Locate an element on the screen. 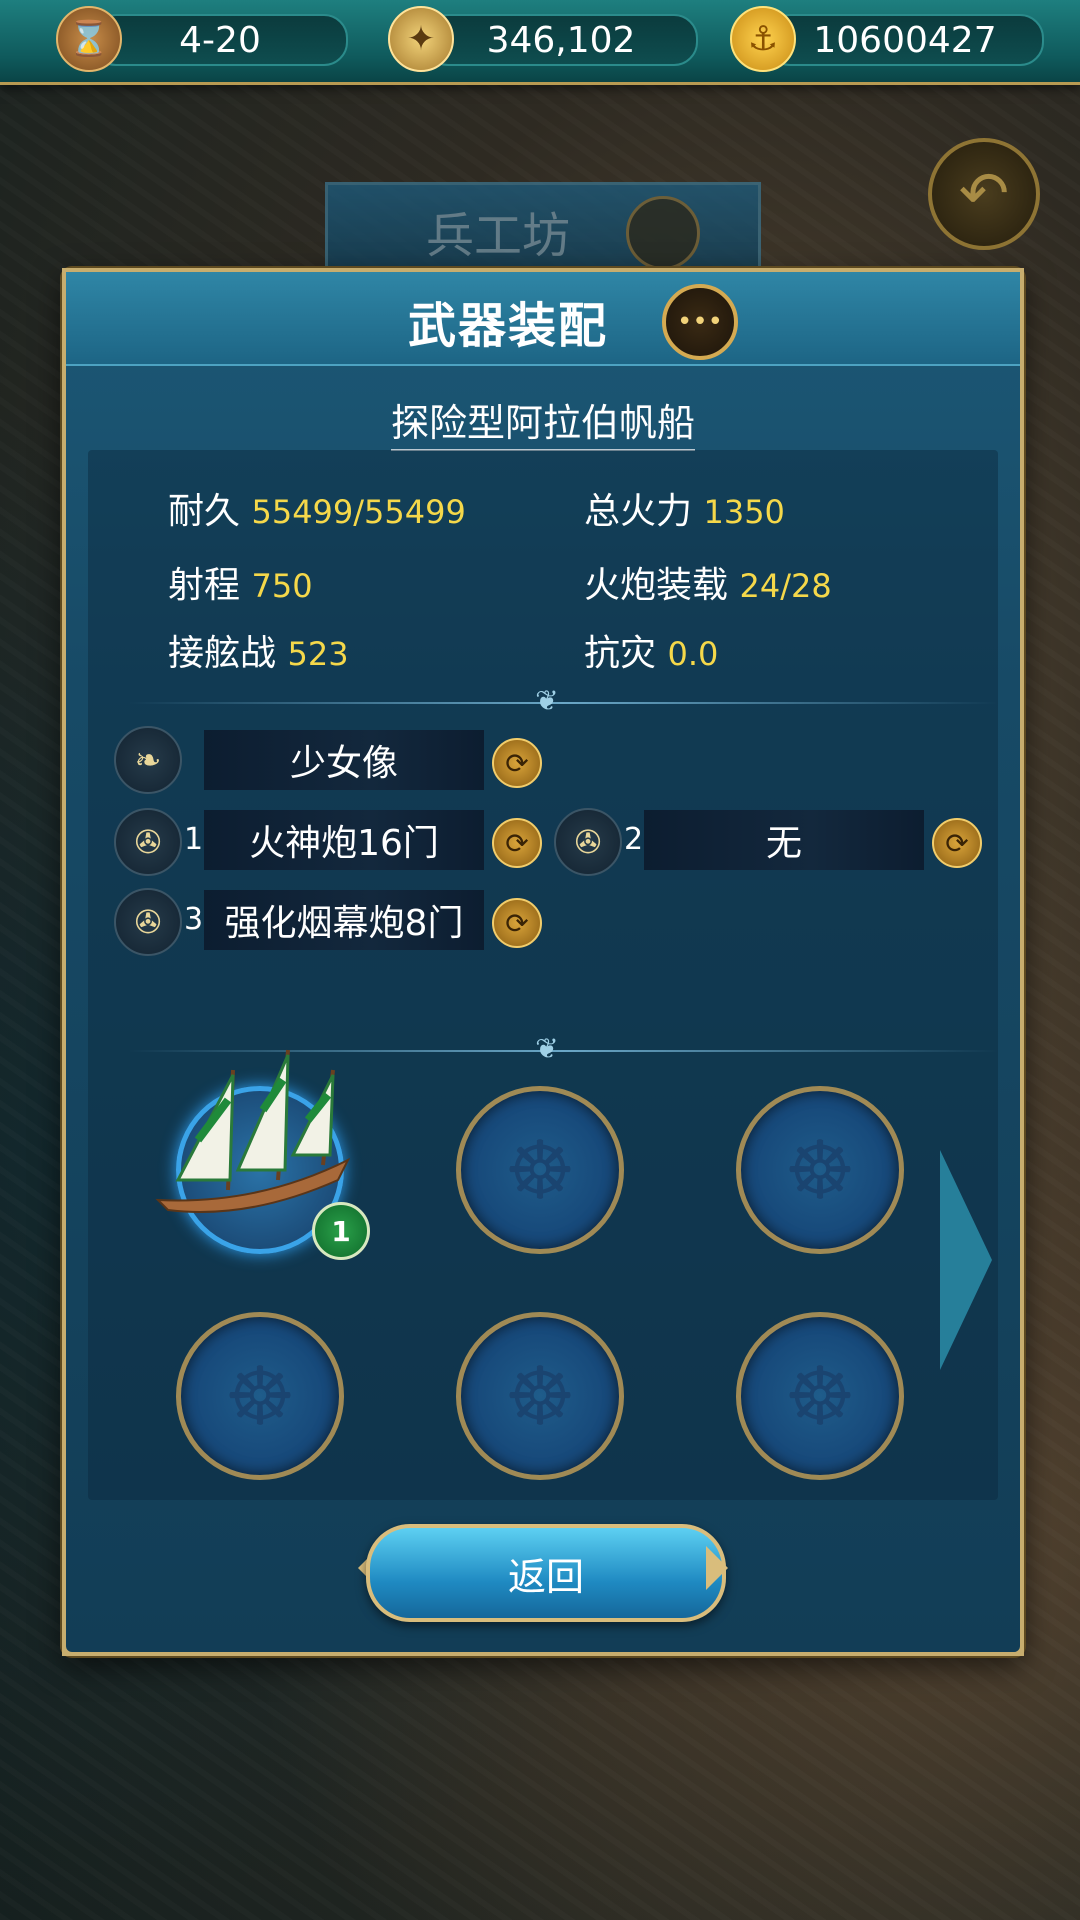 The width and height of the screenshot is (1080, 1920). stat-value: 1350 is located at coordinates (744, 512).